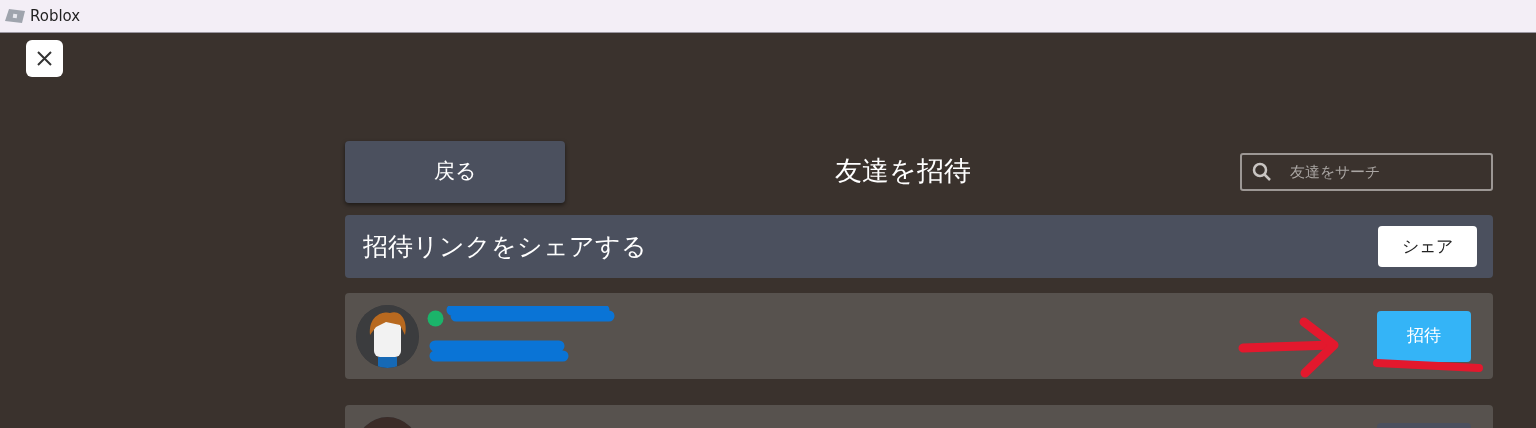 This screenshot has width=1536, height=428. What do you see at coordinates (902, 171) in the screenshot?
I see `page-title: 友達を招待` at bounding box center [902, 171].